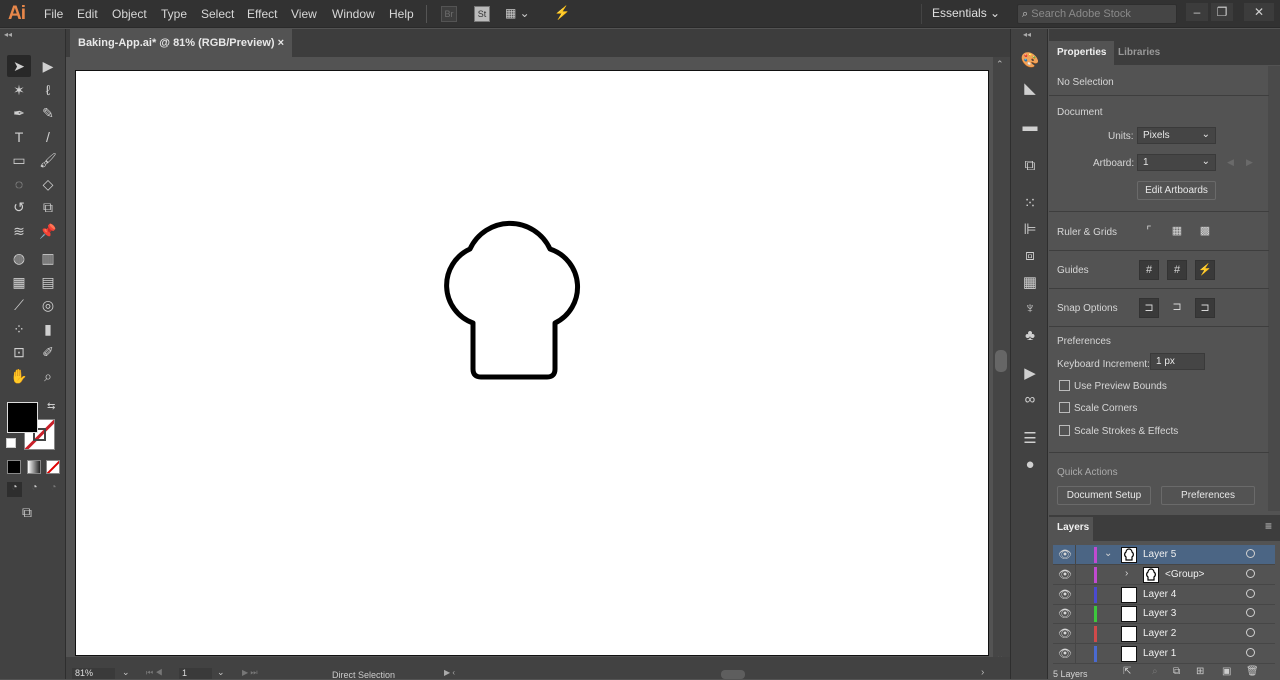 This screenshot has height=680, width=1280. I want to click on preferences-button: Preferences, so click(1208, 495).